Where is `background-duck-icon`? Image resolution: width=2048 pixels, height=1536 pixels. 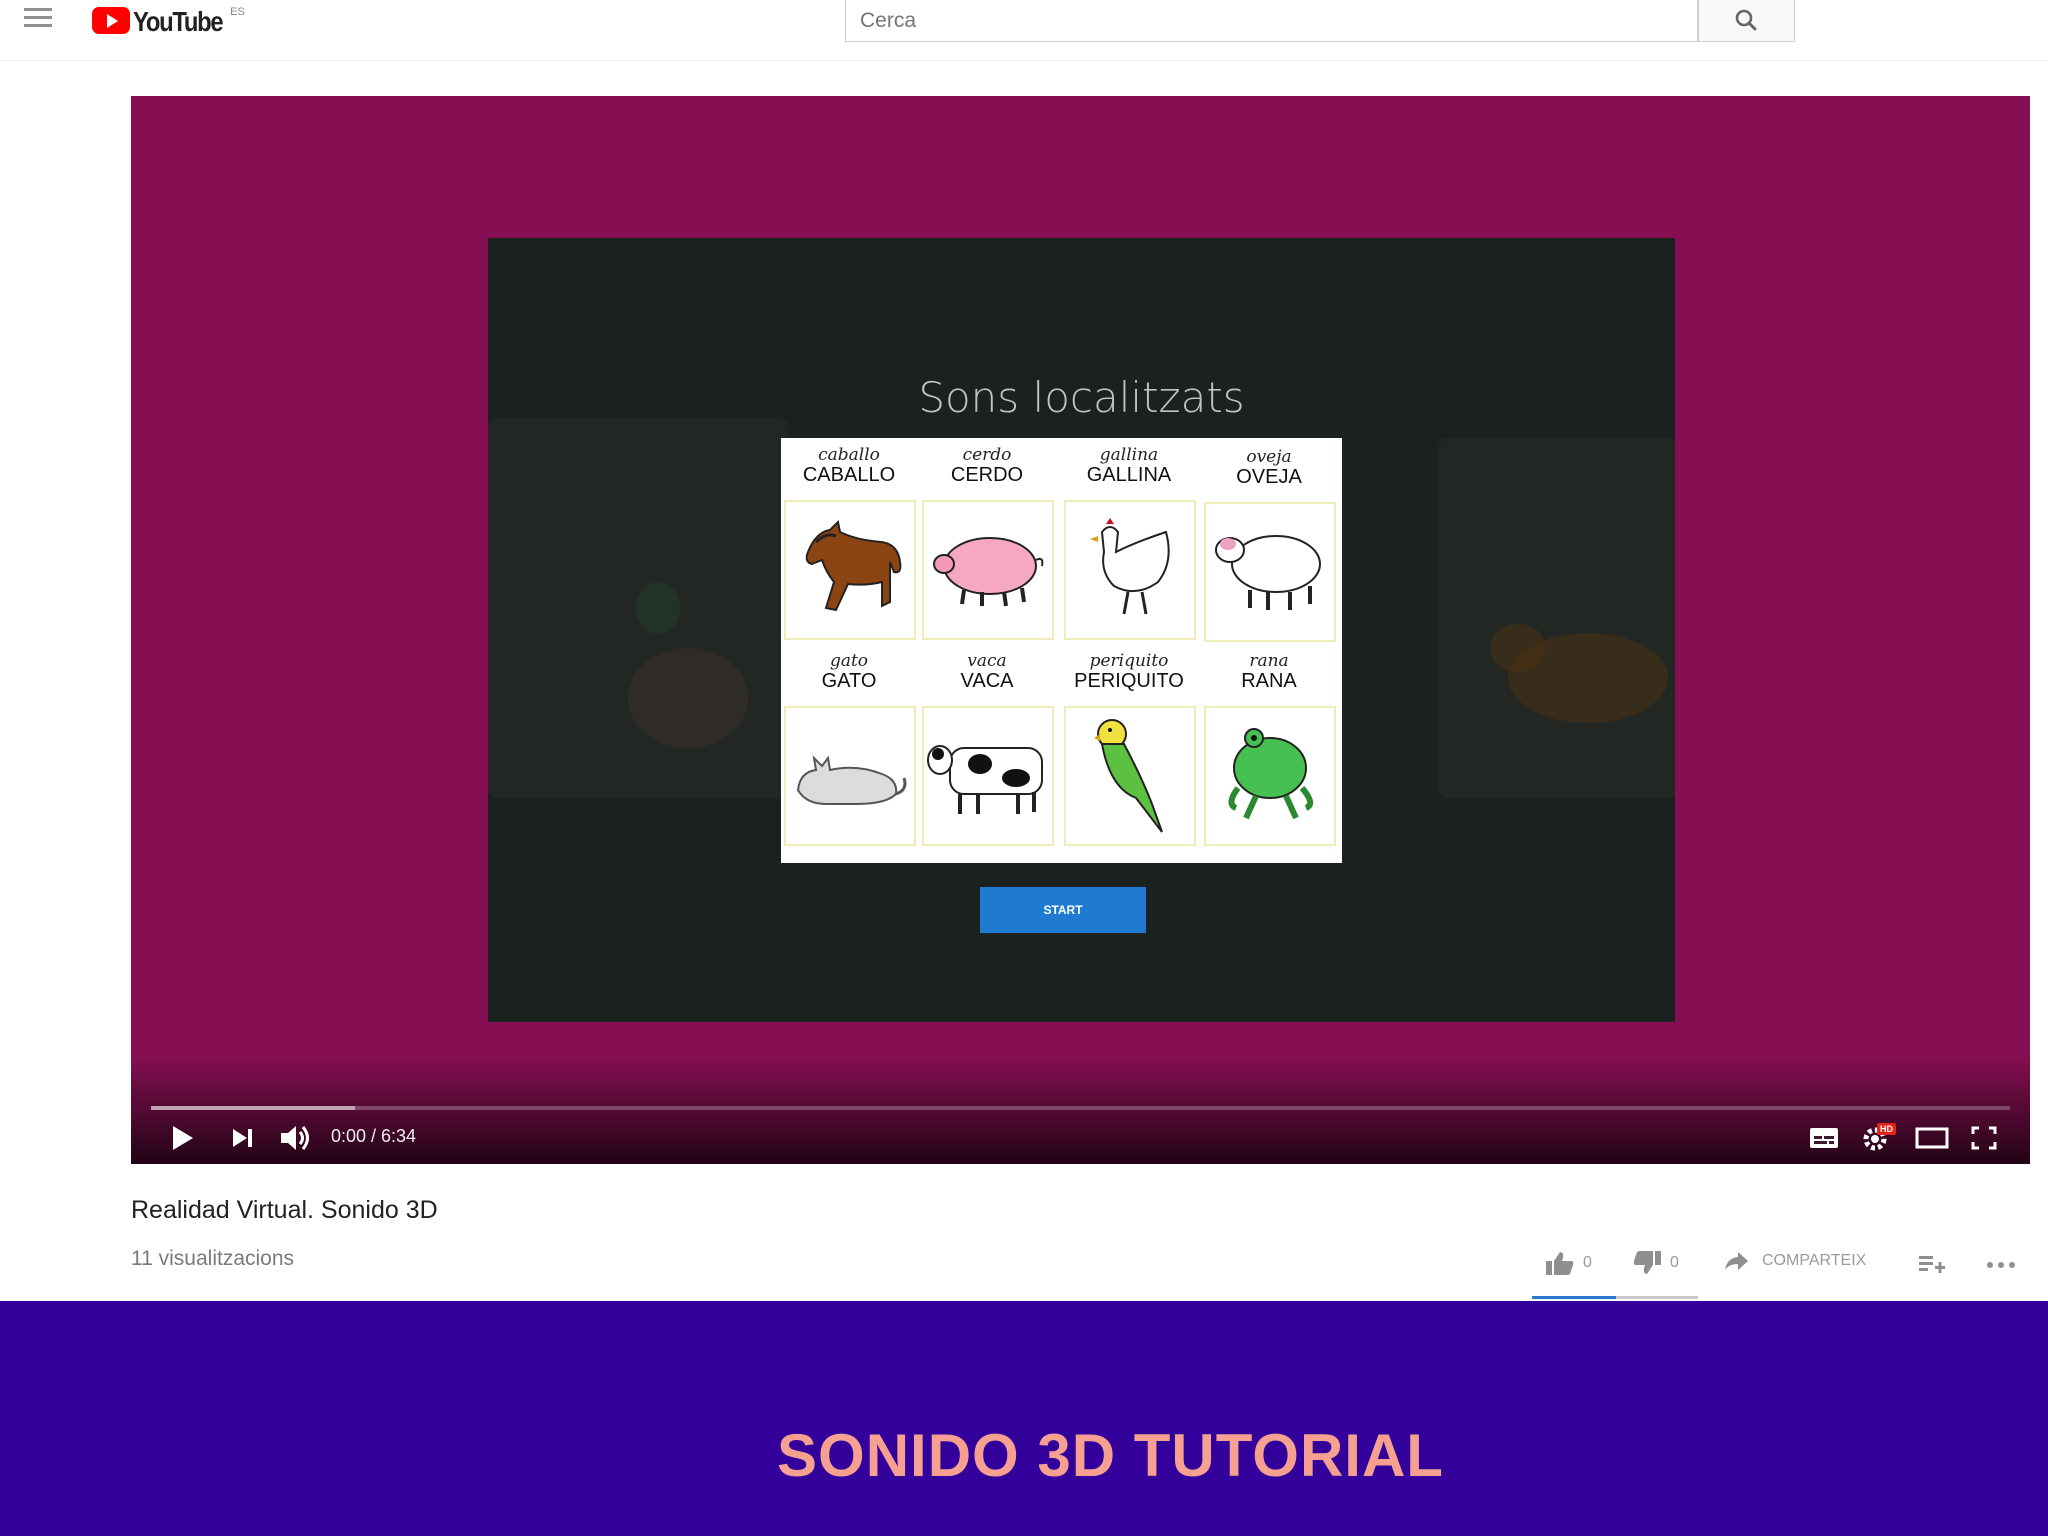 background-duck-icon is located at coordinates (688, 665).